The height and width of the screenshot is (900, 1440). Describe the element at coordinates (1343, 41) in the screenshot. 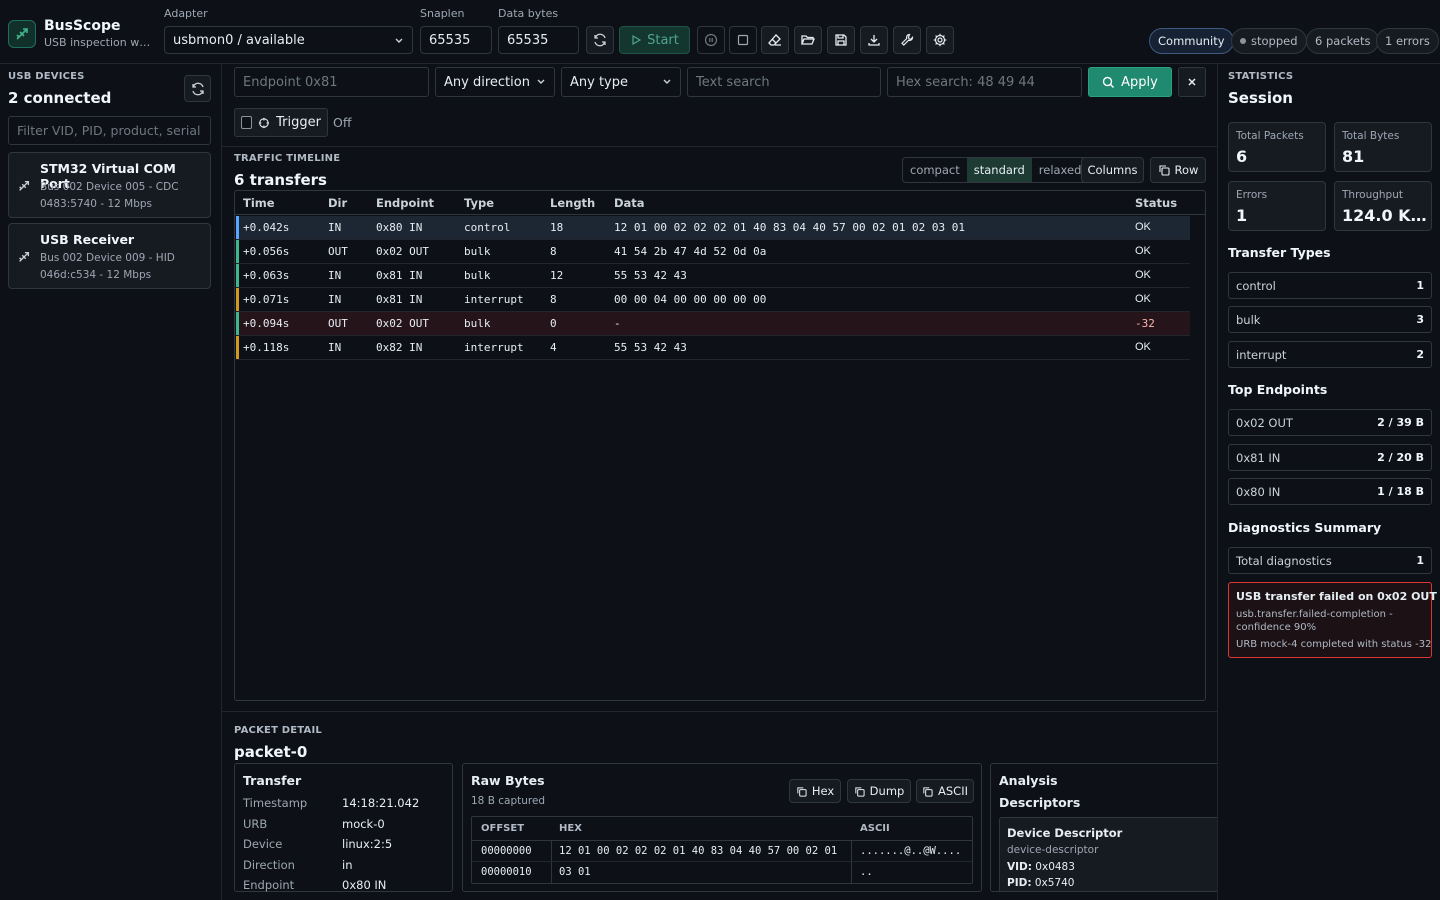

I see `packet-count-badge: 6 packets` at that location.